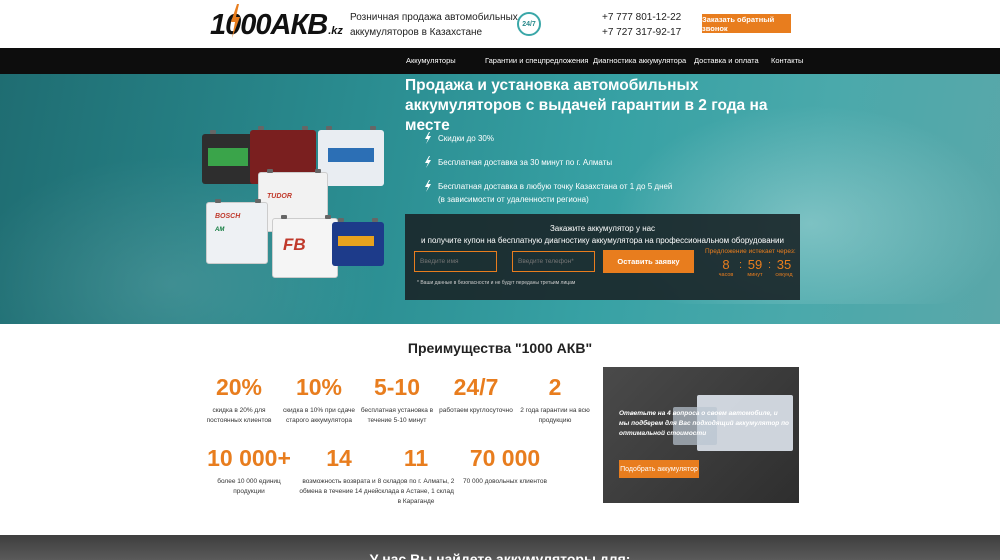 Image resolution: width=1000 pixels, height=560 pixels. Describe the element at coordinates (239, 387) in the screenshot. I see `advantage-value: 20%` at that location.